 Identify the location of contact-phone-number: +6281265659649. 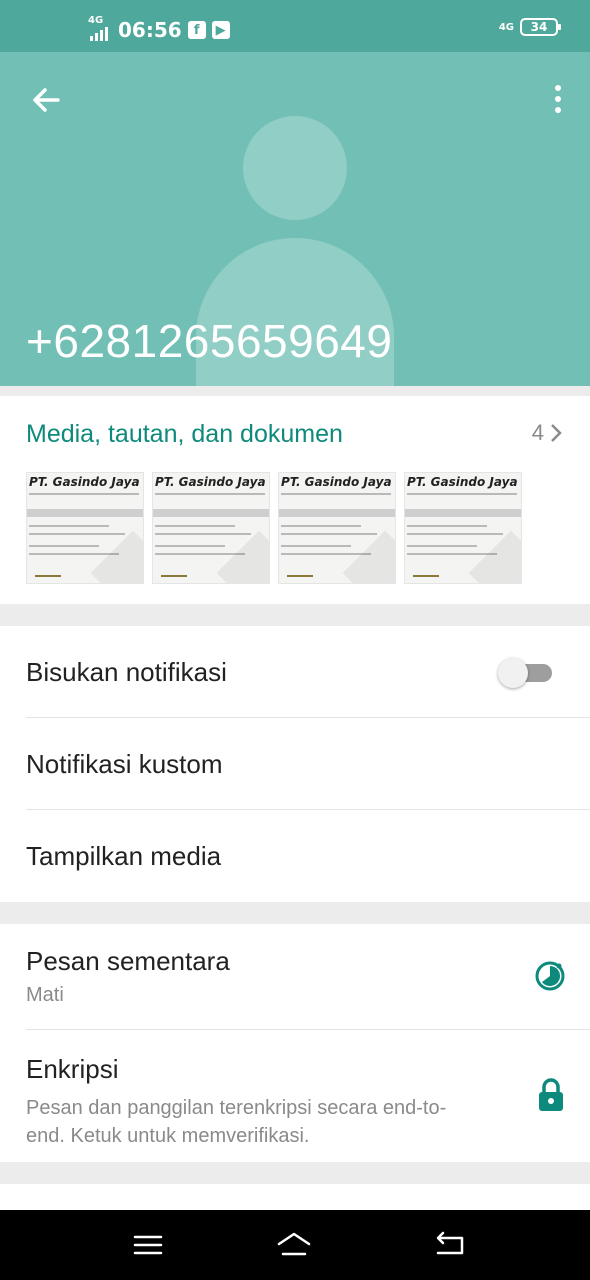
(209, 341).